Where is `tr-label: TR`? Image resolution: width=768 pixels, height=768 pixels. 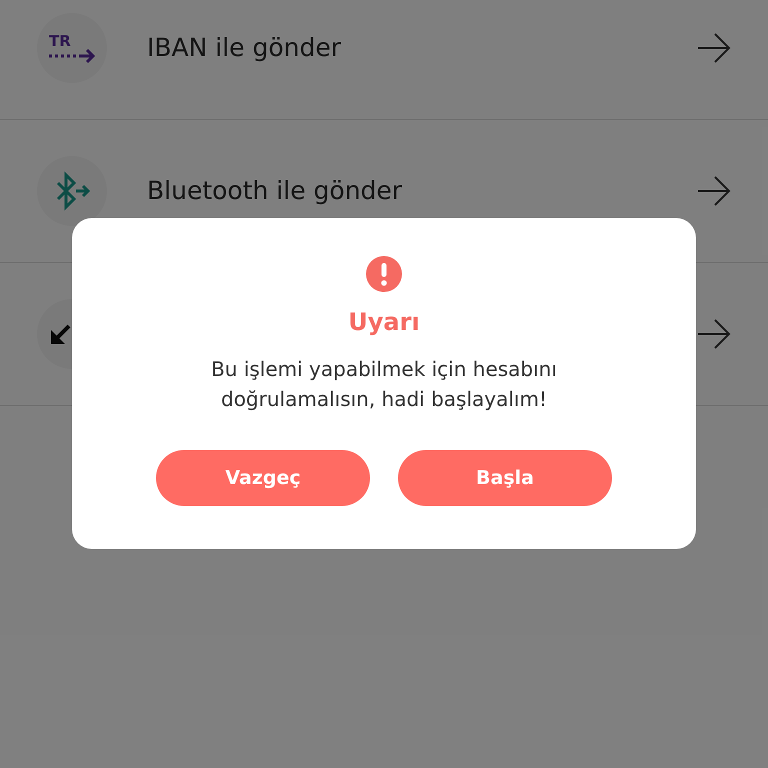 tr-label: TR is located at coordinates (60, 41).